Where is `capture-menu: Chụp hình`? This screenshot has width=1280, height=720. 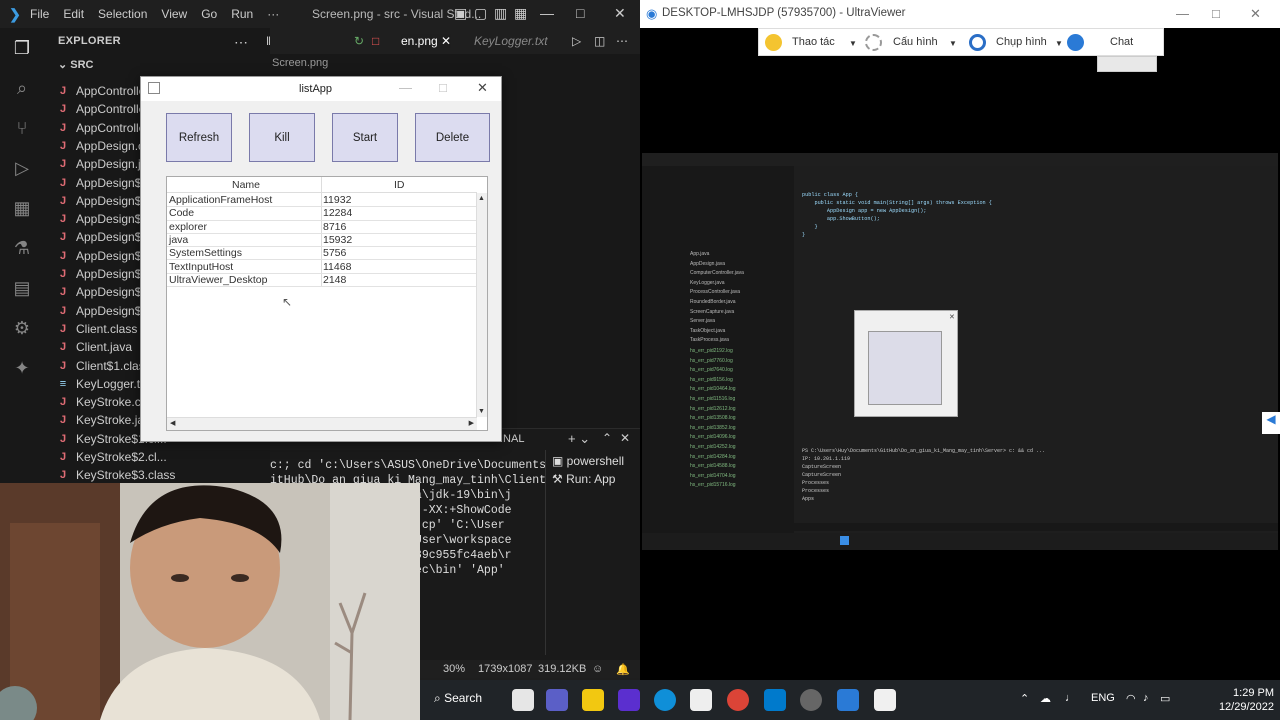 capture-menu: Chụp hình is located at coordinates (1021, 42).